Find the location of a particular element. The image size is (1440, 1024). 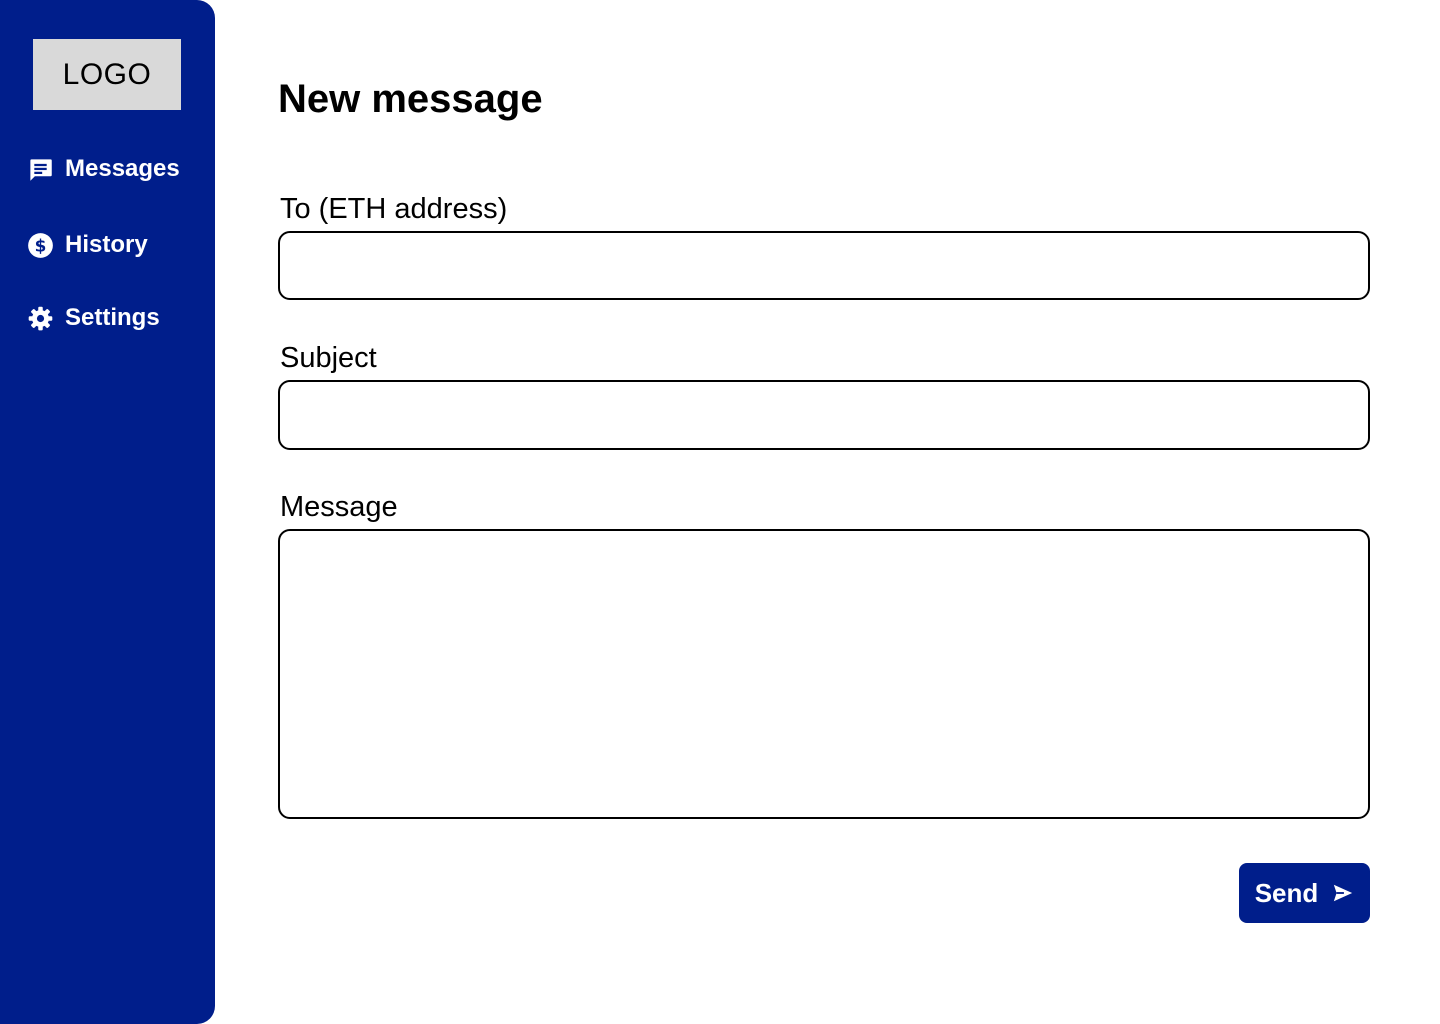

subject-field-label: Subject is located at coordinates (328, 358).